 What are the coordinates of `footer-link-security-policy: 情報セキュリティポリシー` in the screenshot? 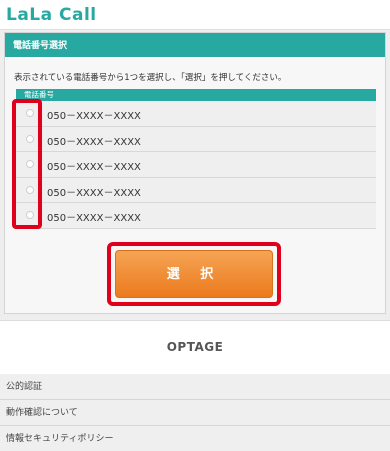 It's located at (195, 438).